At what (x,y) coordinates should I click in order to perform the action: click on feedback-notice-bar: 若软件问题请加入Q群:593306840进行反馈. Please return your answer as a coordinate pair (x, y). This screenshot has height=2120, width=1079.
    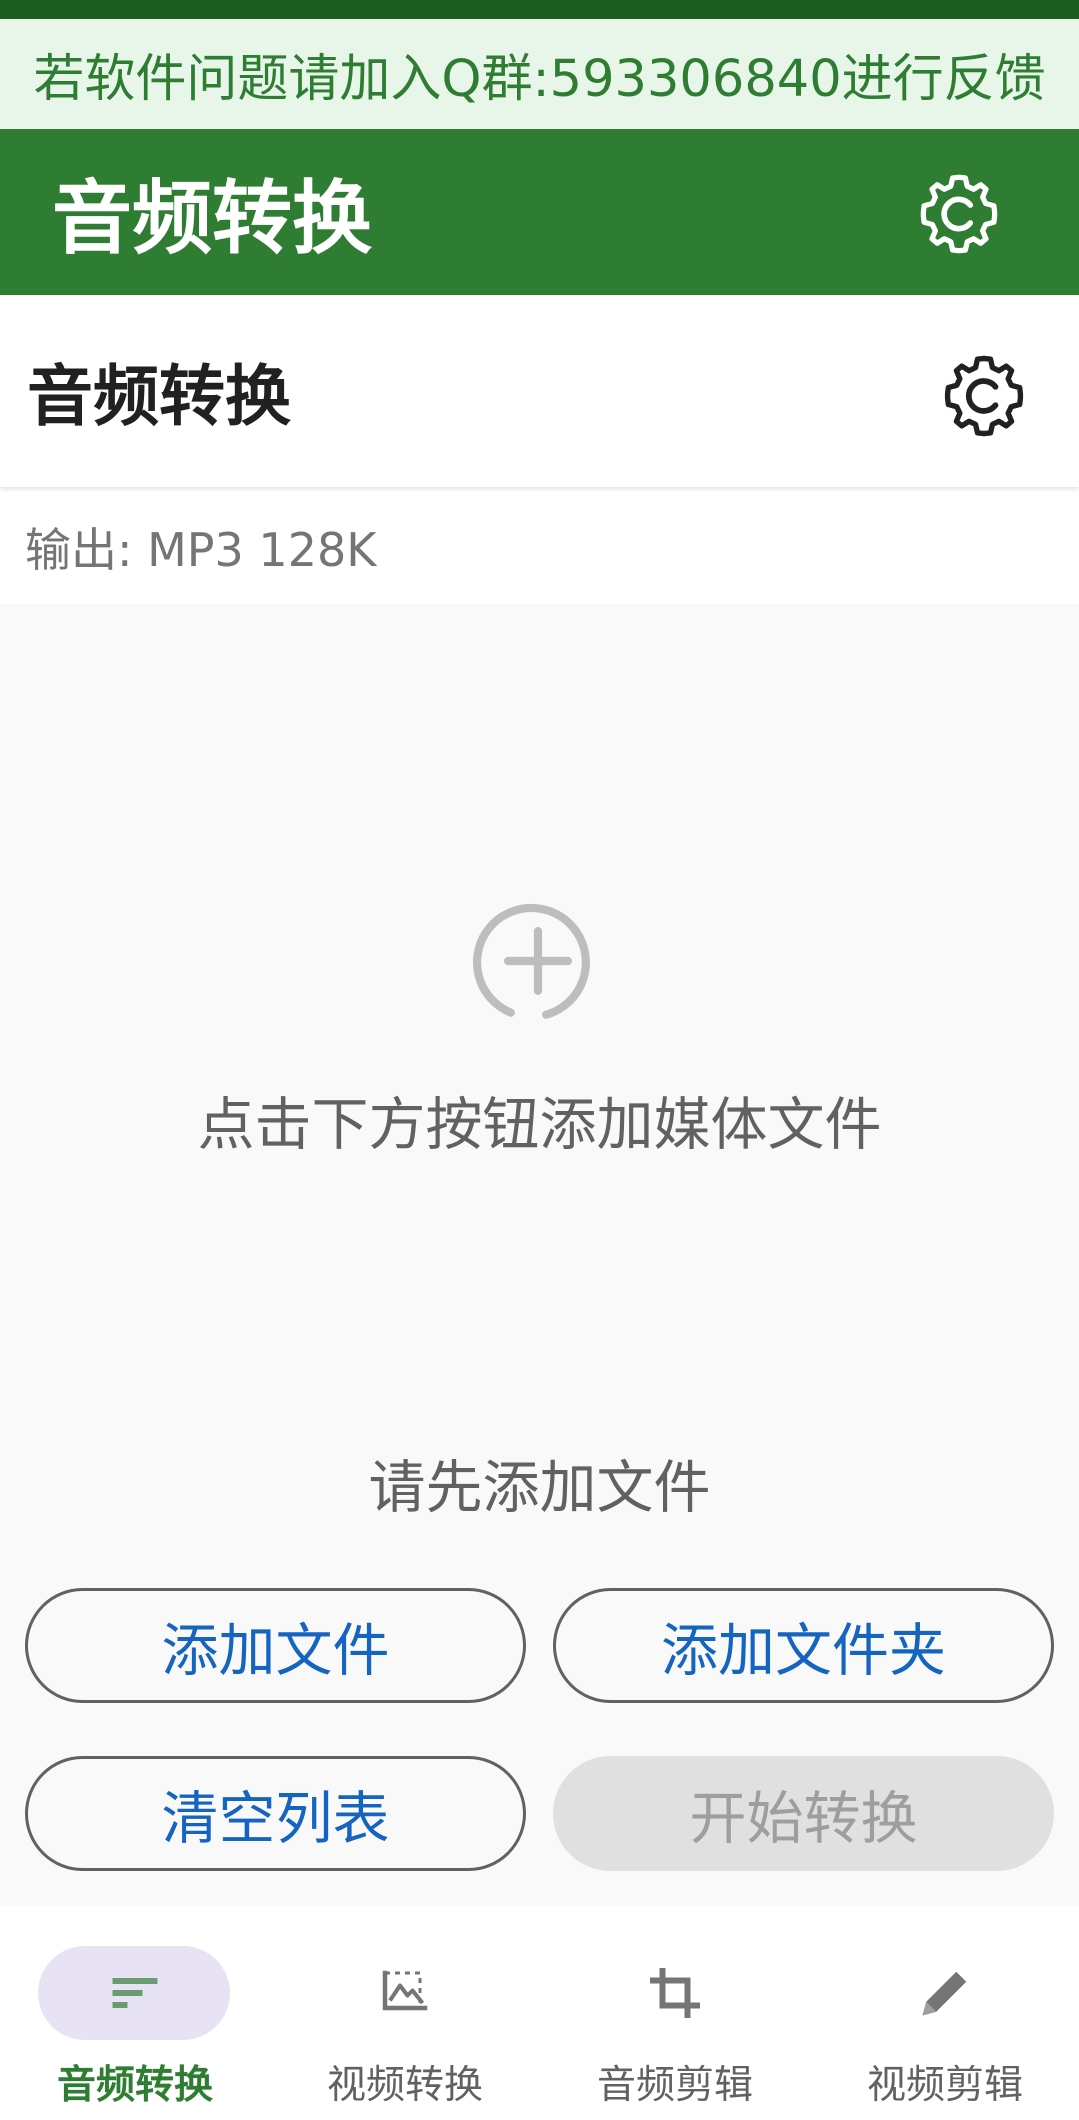
    Looking at the image, I should click on (539, 74).